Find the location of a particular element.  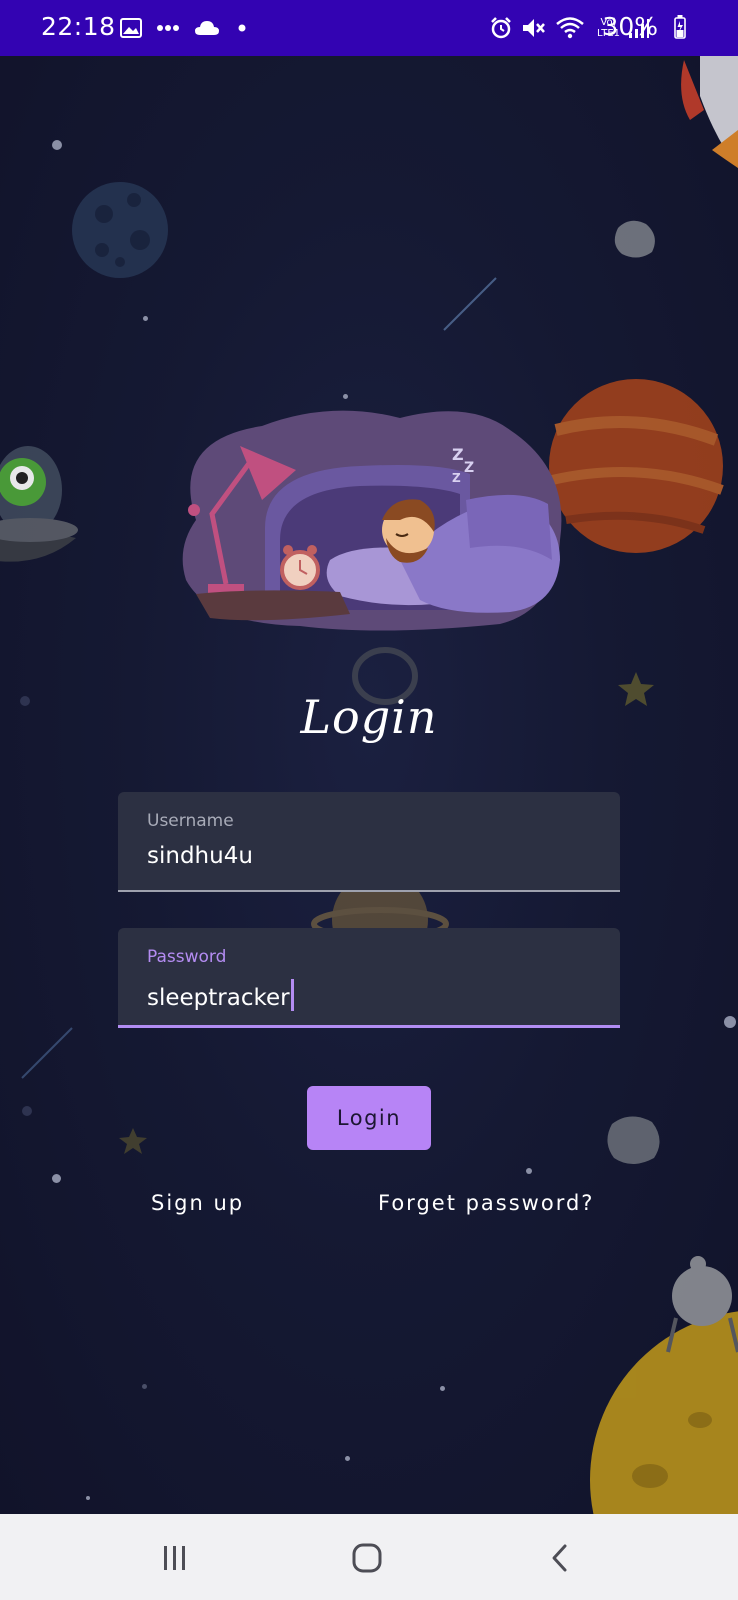

recent-apps-icon is located at coordinates (174, 1558).